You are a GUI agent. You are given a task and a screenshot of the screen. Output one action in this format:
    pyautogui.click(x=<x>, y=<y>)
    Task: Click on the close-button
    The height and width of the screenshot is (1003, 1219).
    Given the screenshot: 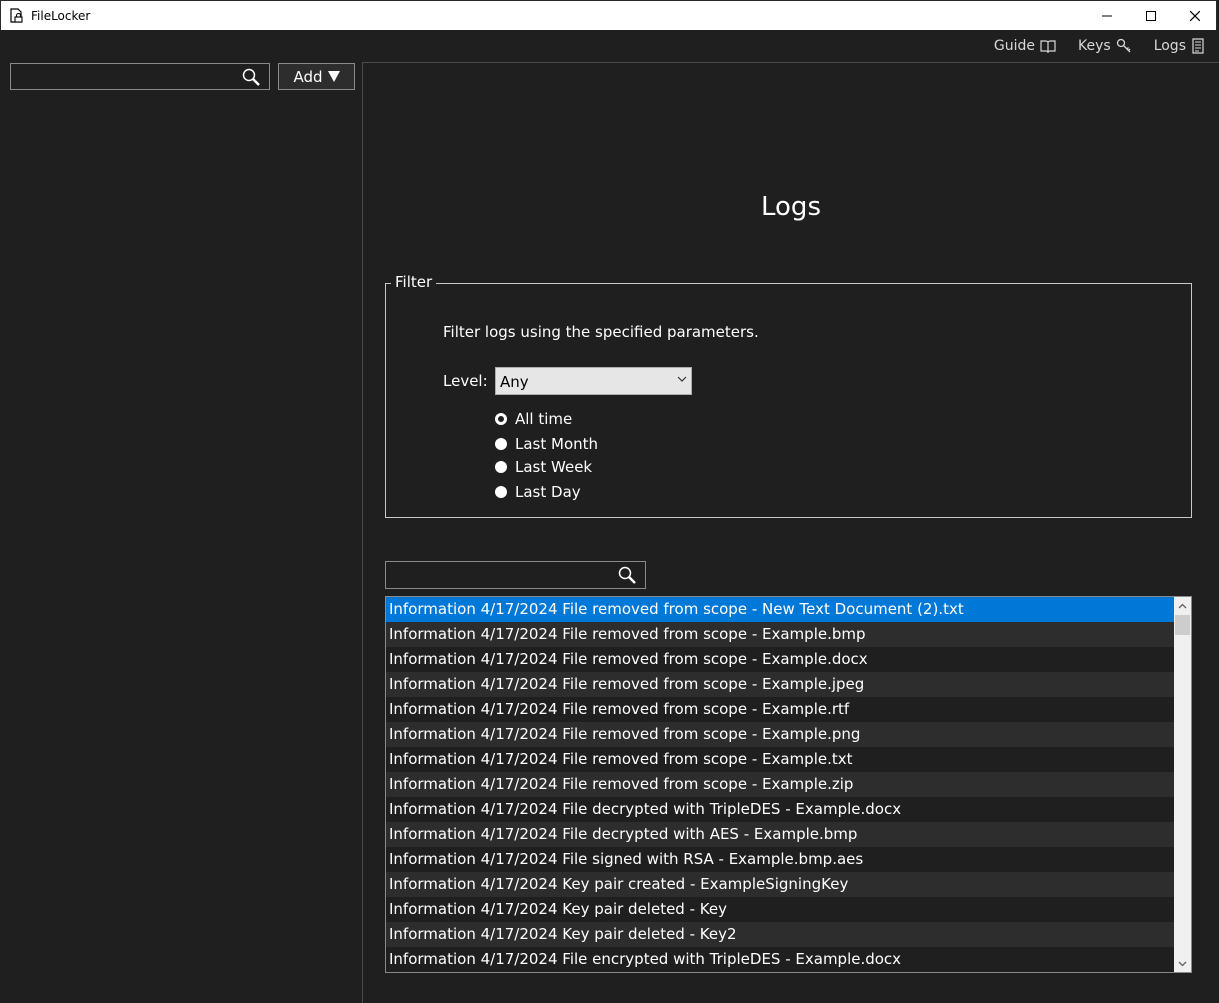 What is the action you would take?
    pyautogui.click(x=1195, y=16)
    